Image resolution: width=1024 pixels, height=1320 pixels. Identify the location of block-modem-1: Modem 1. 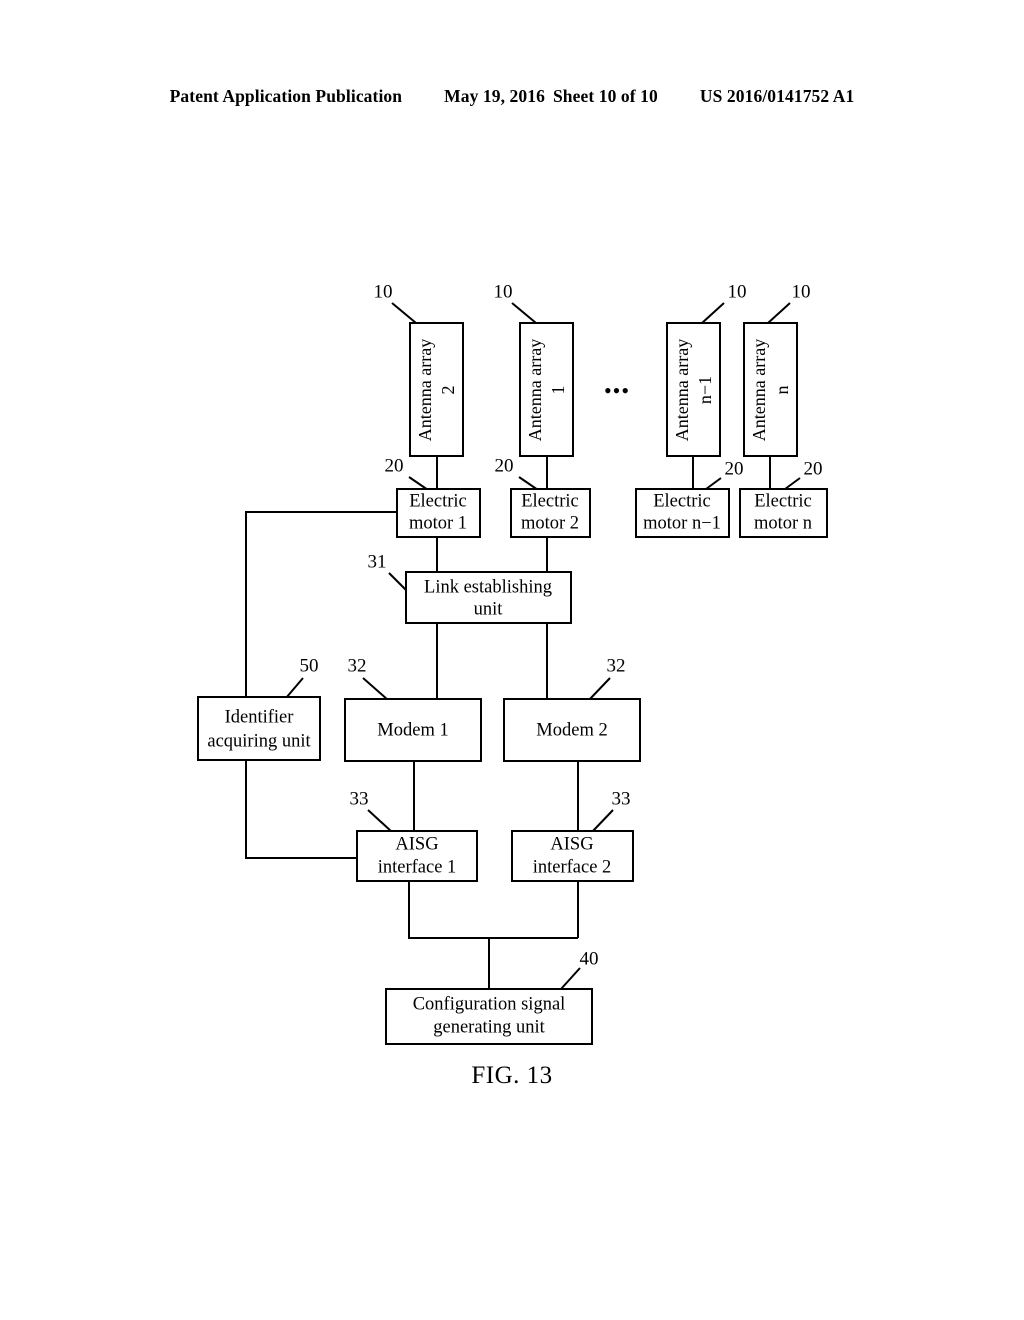
(413, 730).